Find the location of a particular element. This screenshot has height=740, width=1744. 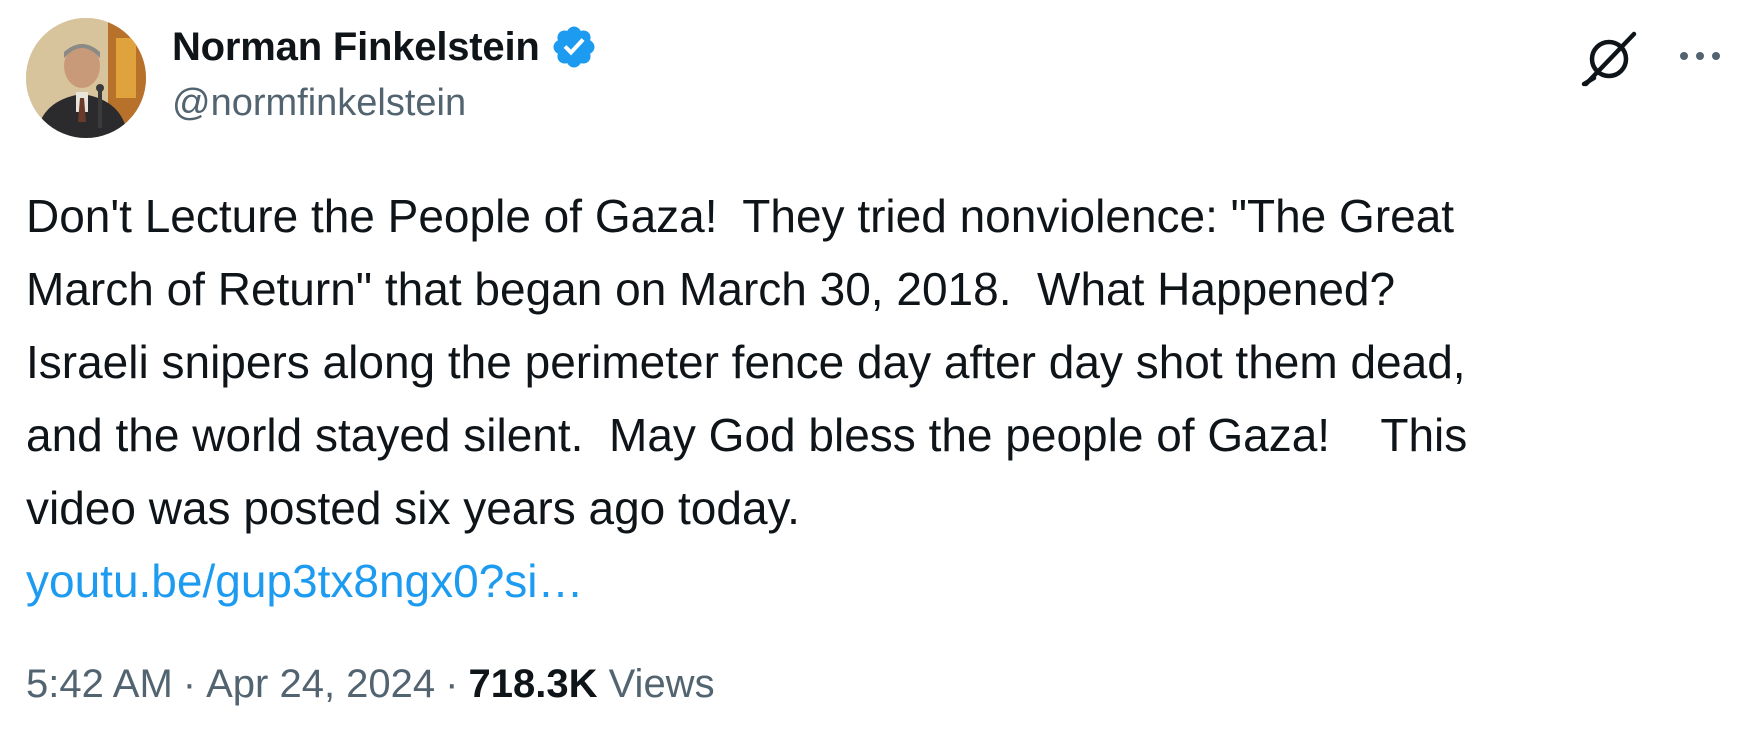

views-count: 718.3K is located at coordinates (532, 684).